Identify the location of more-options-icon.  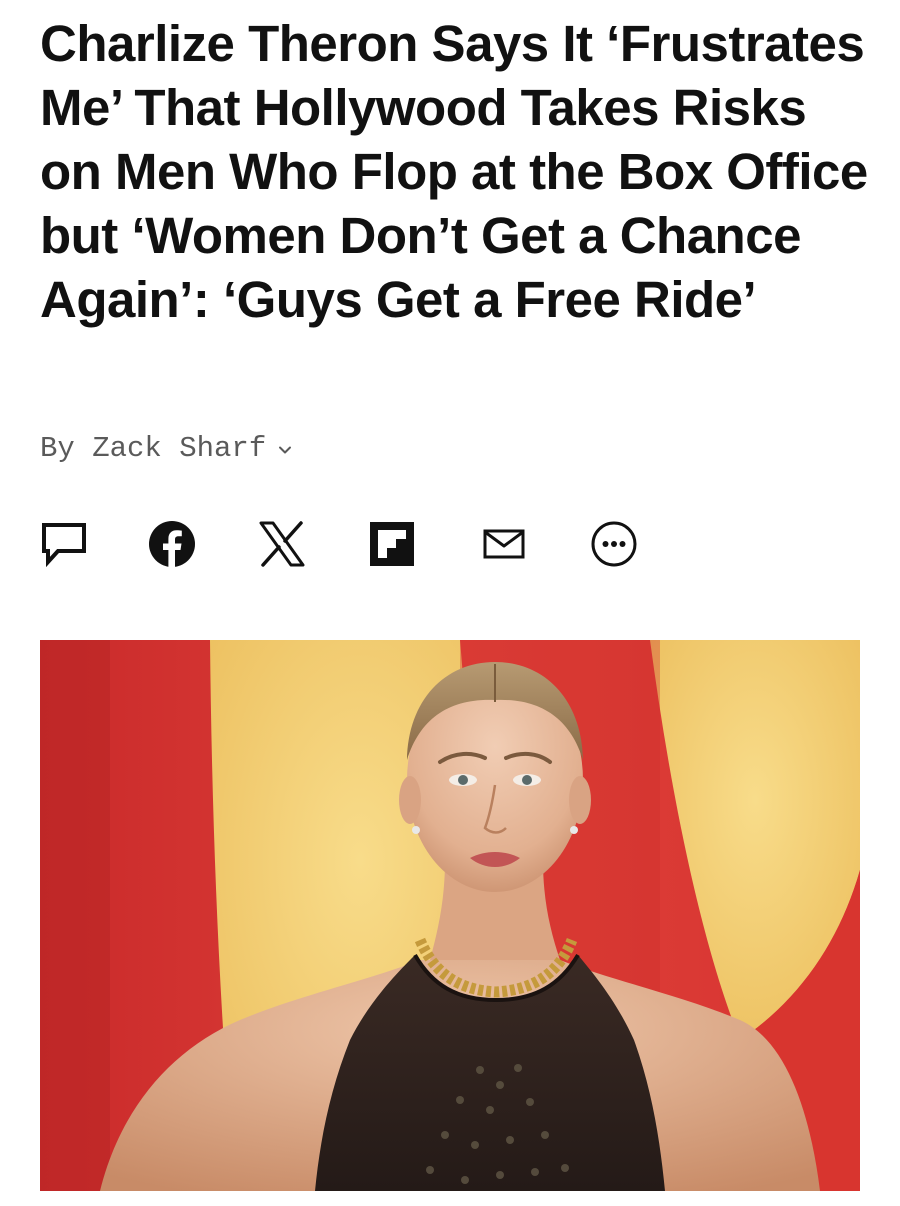
(614, 544).